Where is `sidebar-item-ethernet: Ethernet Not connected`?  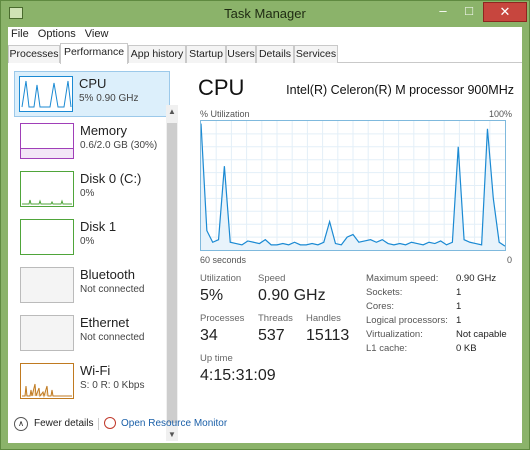
sidebar-item-ethernet: Ethernet Not connected is located at coordinates (91, 334).